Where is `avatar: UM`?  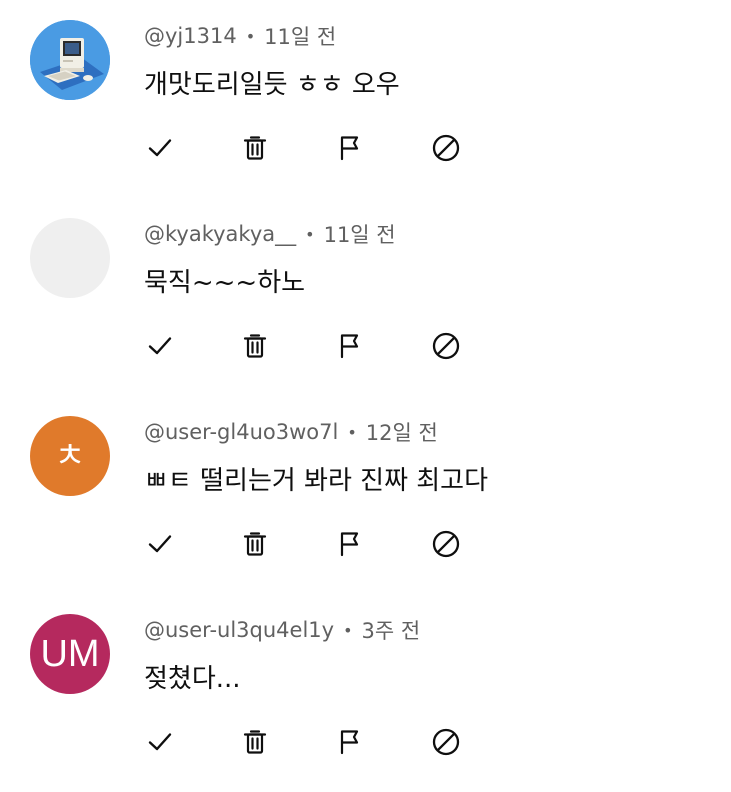 avatar: UM is located at coordinates (70, 654).